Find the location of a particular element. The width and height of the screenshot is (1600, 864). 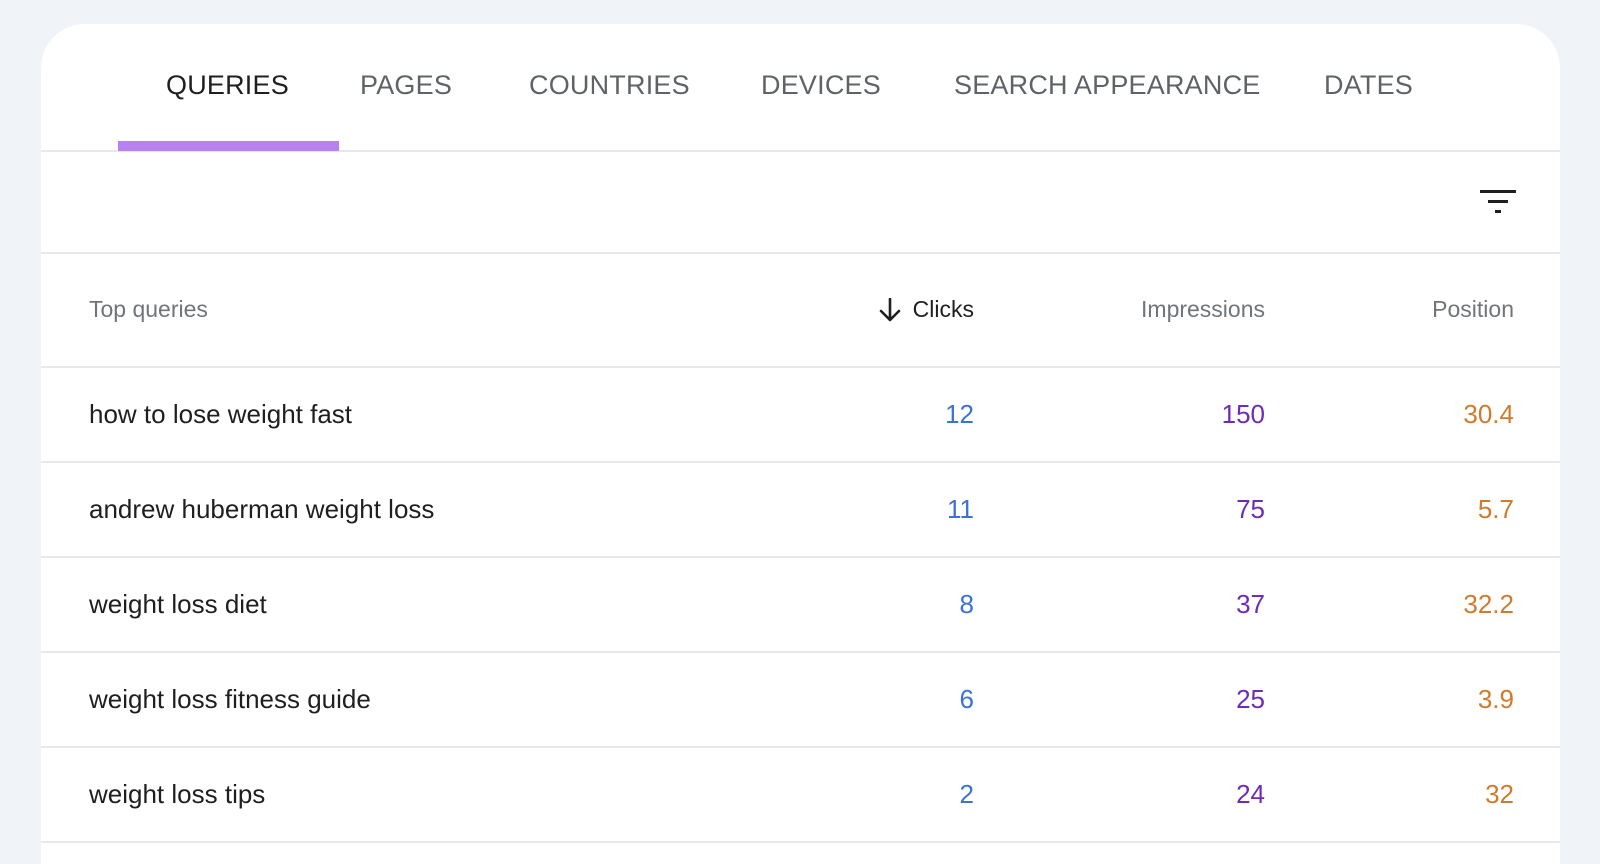

tab-queries: QUERIES is located at coordinates (227, 85).